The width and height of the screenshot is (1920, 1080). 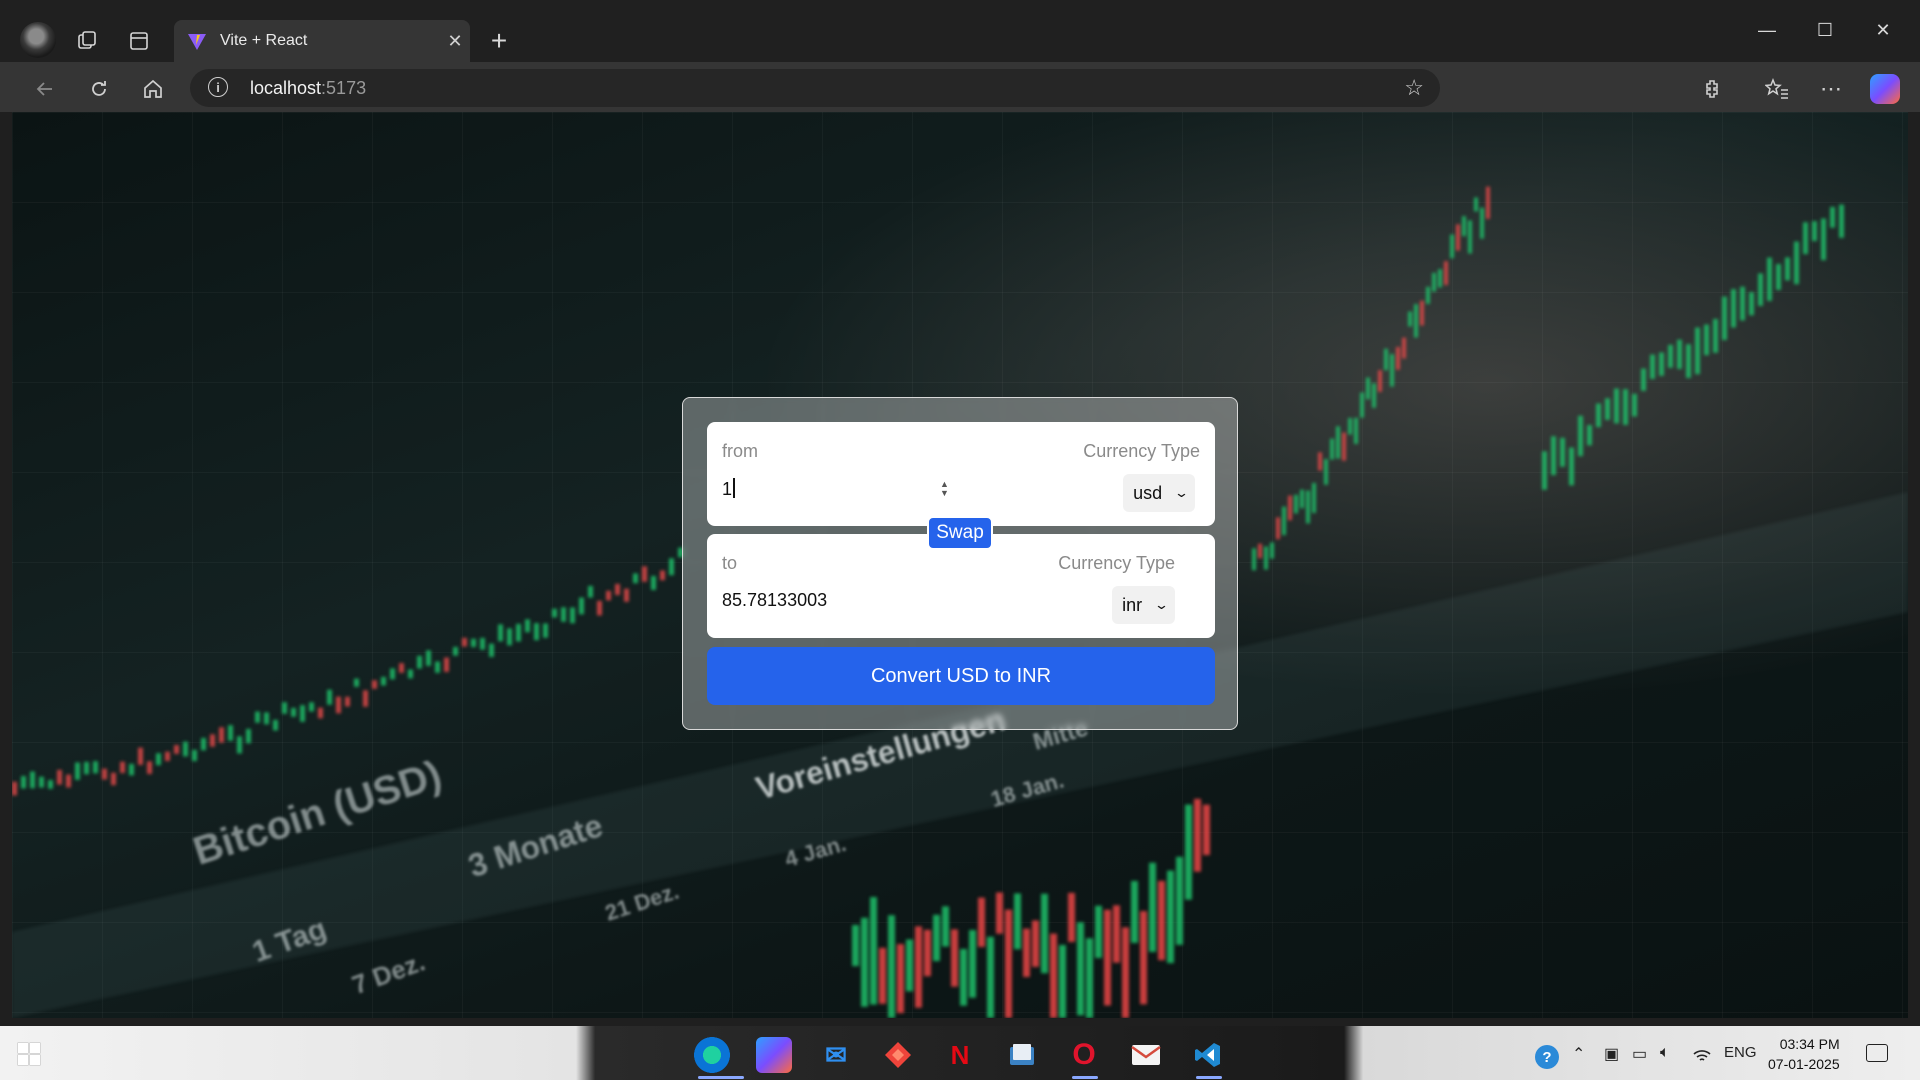 What do you see at coordinates (29, 1054) in the screenshot?
I see `windows-start-icon` at bounding box center [29, 1054].